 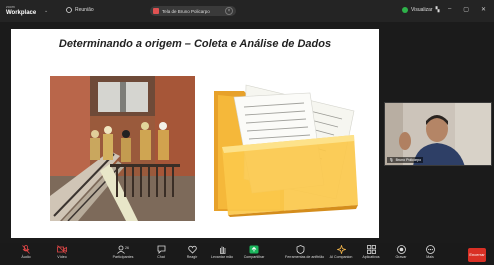 What do you see at coordinates (80, 10) in the screenshot?
I see `meeting-menu: Reunião` at bounding box center [80, 10].